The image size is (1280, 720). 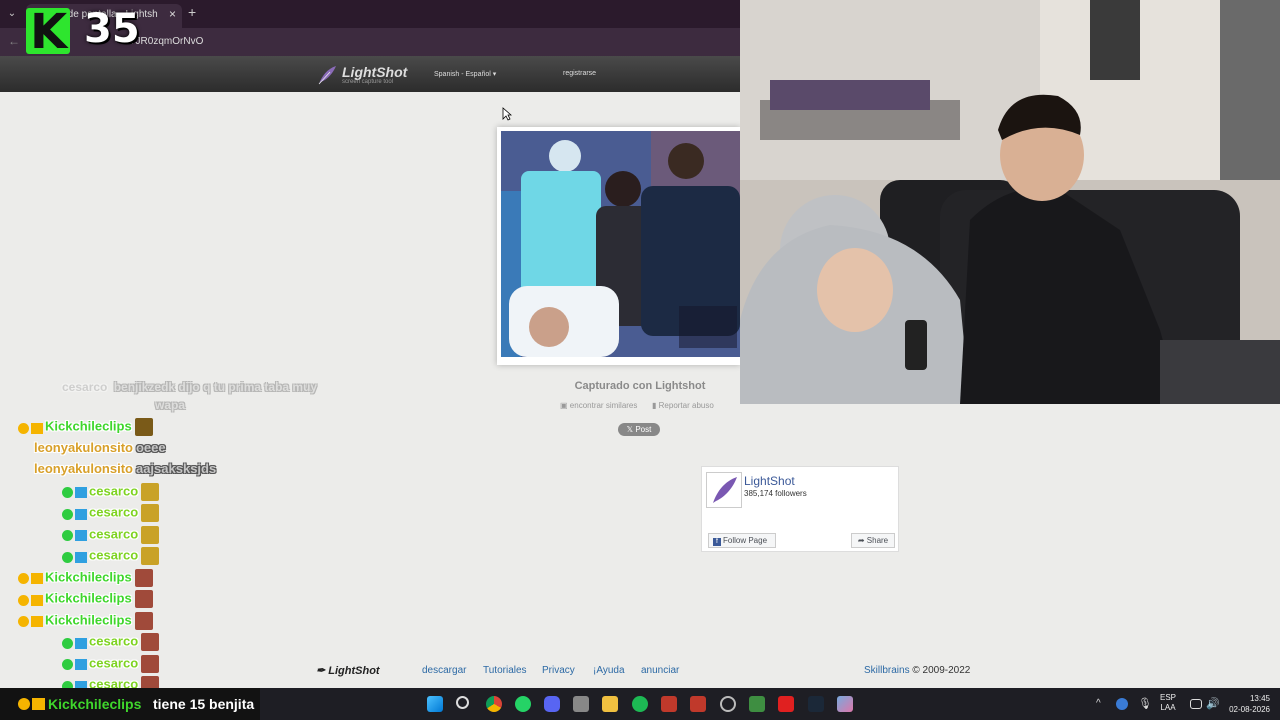 I want to click on screenshot-image, so click(x=620, y=244).